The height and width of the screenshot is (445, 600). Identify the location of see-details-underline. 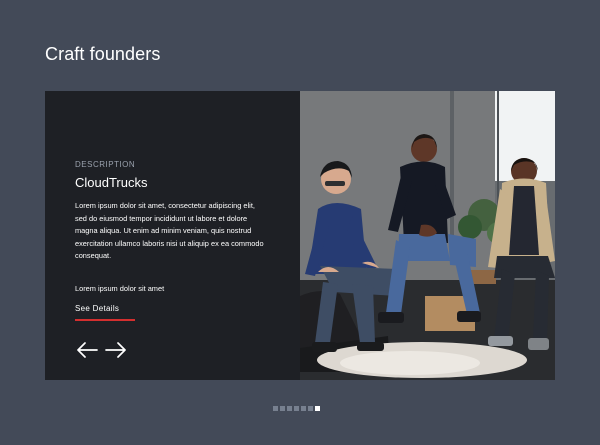
(105, 320).